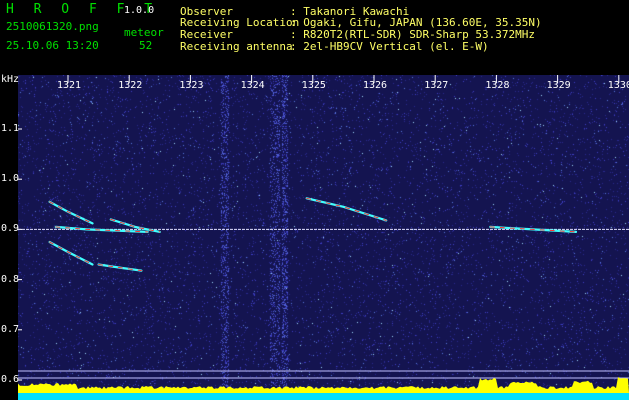 The width and height of the screenshot is (629, 400). I want to click on y-tick-label: 0.6, so click(10, 379).